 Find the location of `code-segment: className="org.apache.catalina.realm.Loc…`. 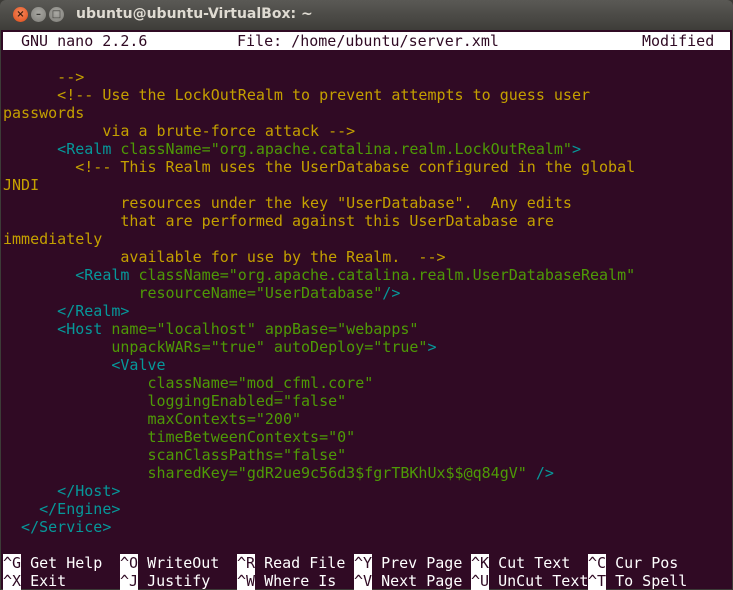

code-segment: className="org.apache.catalina.realm.Loc… is located at coordinates (341, 149).